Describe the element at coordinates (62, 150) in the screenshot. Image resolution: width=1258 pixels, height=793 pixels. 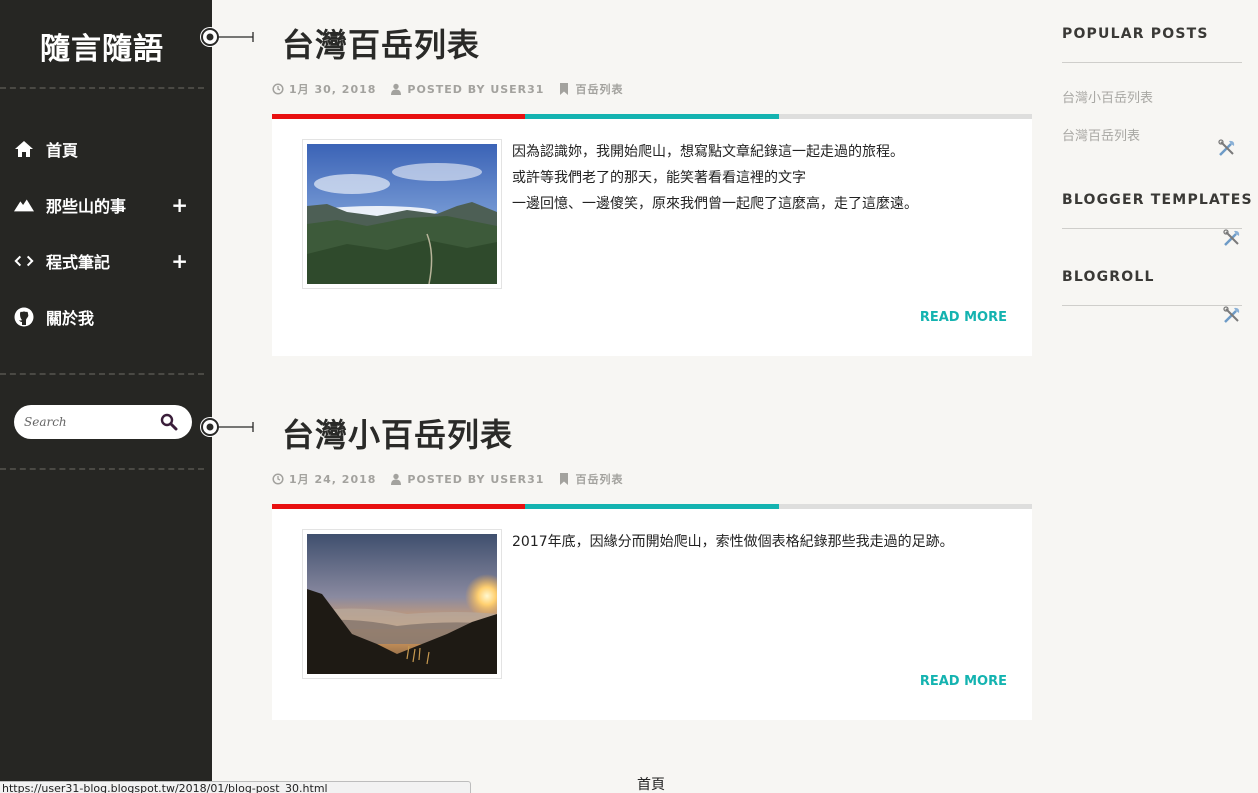
I see `nav-label: 首頁` at that location.